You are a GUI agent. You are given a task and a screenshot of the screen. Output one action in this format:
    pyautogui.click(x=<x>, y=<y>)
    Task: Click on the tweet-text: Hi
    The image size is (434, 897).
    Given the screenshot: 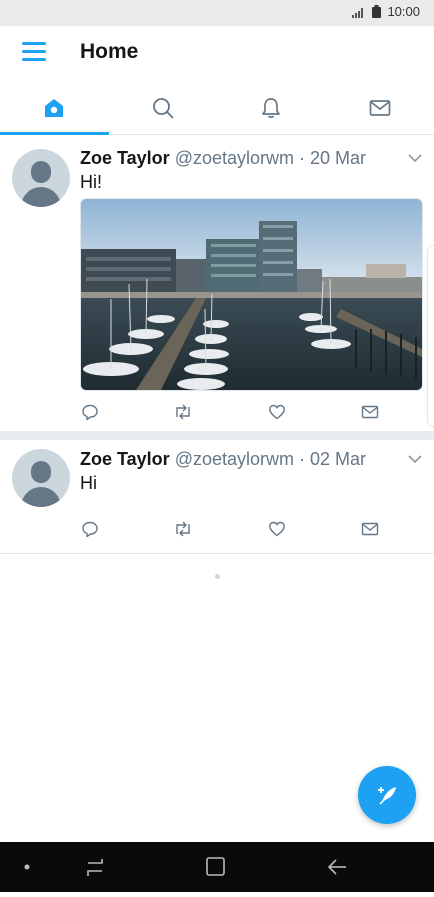 What is the action you would take?
    pyautogui.click(x=88, y=483)
    